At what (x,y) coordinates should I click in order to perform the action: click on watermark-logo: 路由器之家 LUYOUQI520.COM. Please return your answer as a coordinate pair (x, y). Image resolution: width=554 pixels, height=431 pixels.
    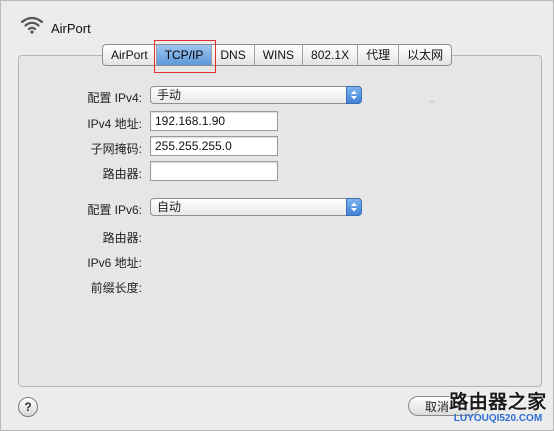
    Looking at the image, I should click on (498, 410).